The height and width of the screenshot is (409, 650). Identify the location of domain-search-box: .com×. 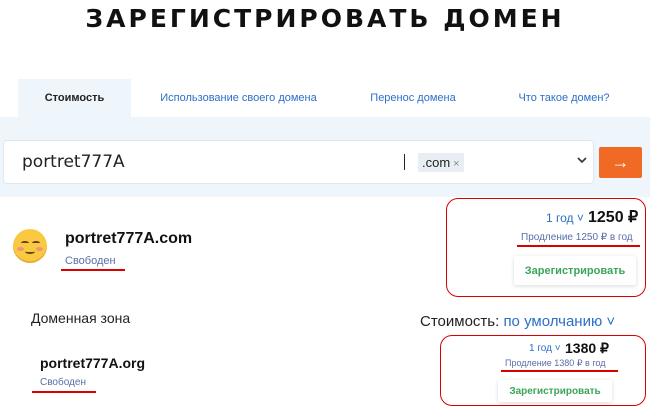
(298, 162).